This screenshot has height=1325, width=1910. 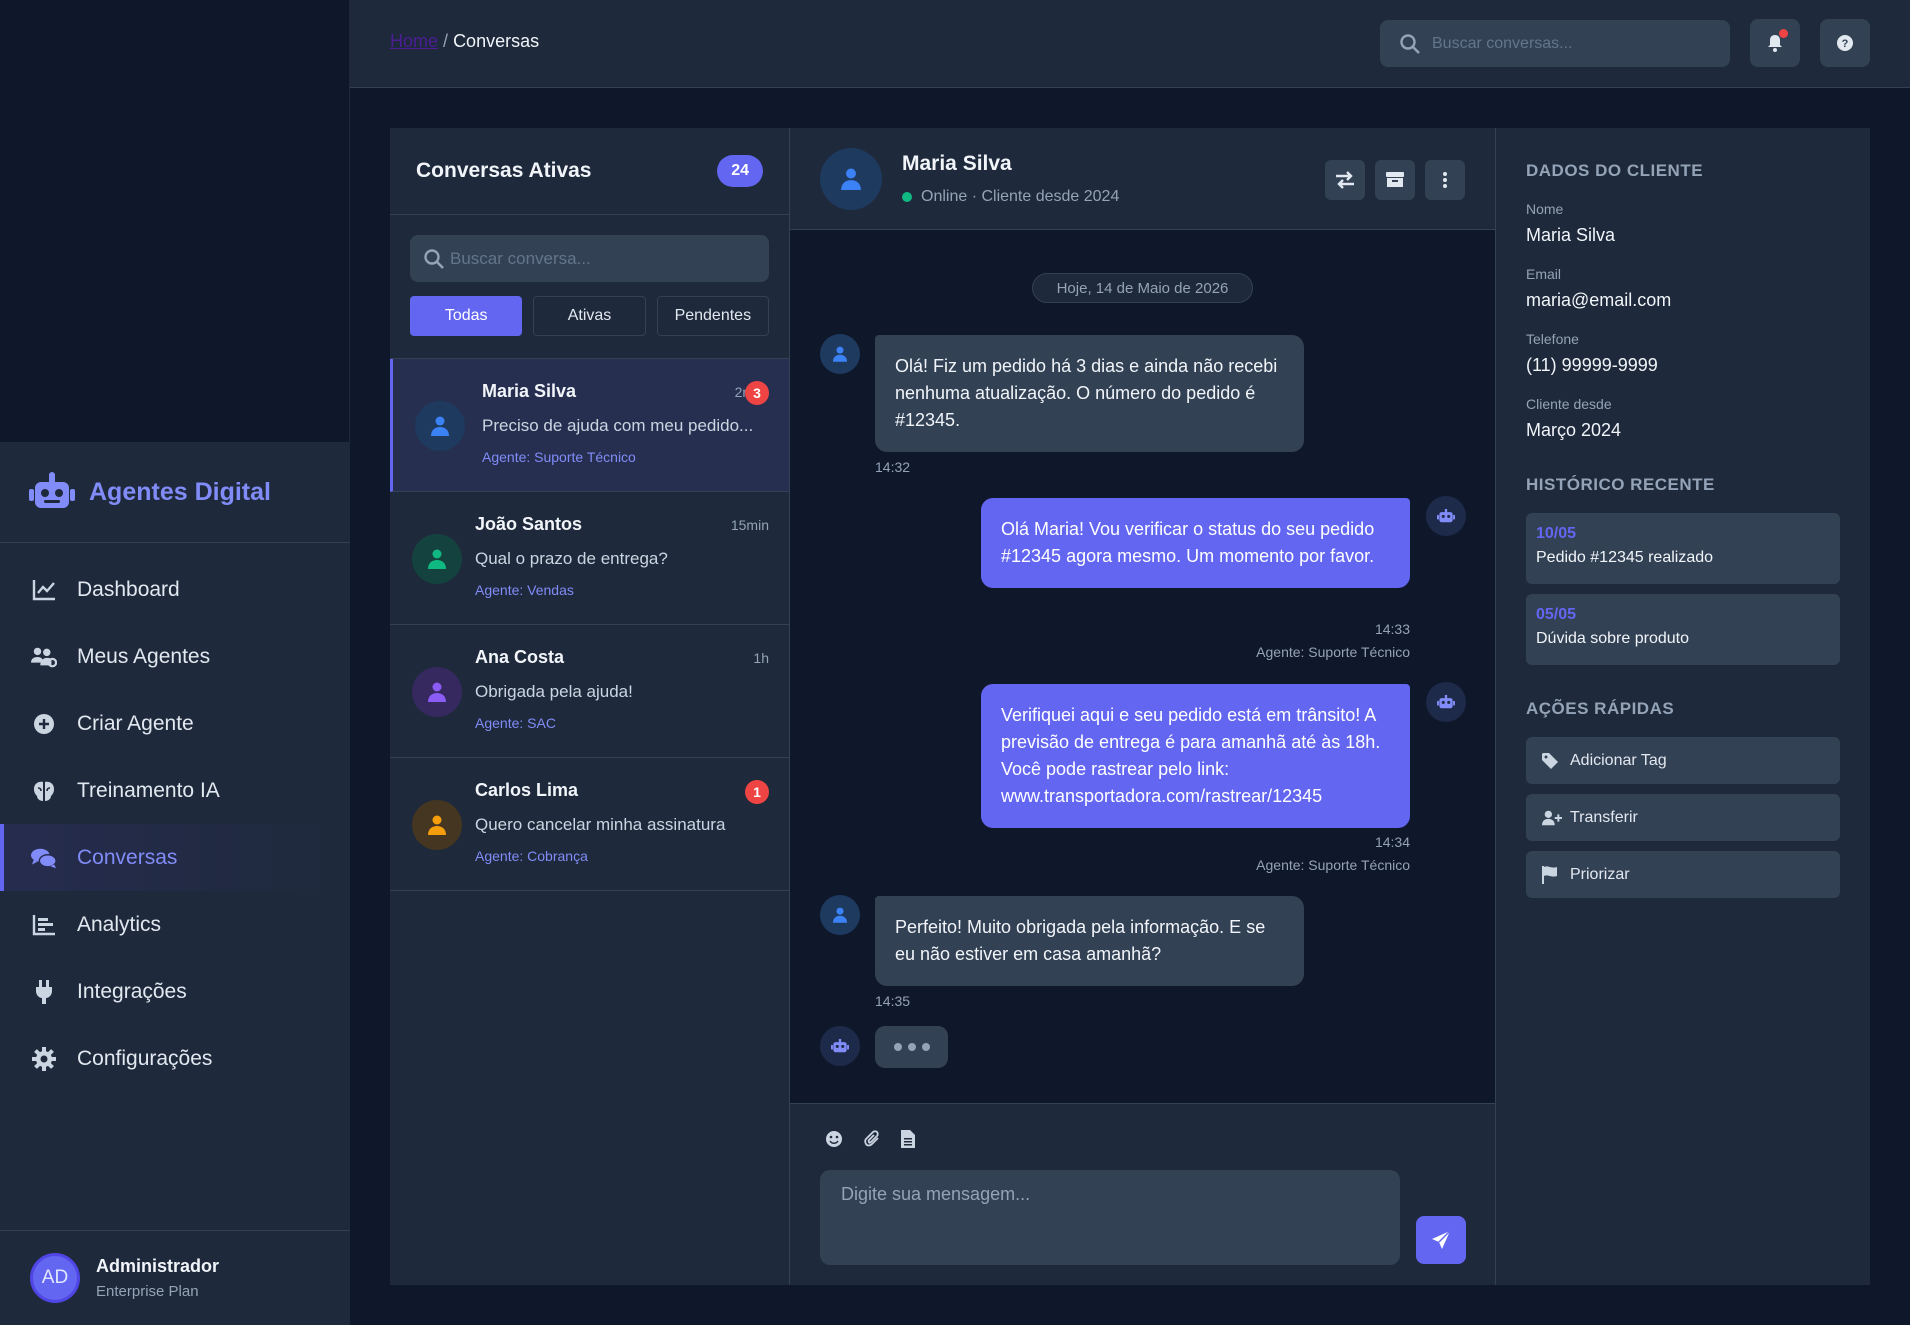 I want to click on chat-contact-name: Maria Silva, so click(x=957, y=163).